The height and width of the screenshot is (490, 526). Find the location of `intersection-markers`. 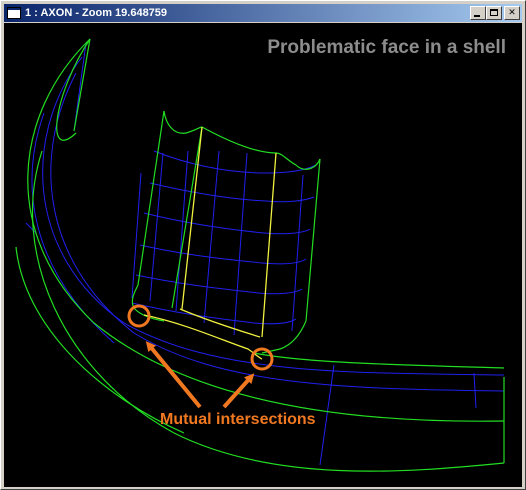

intersection-markers is located at coordinates (200, 356).